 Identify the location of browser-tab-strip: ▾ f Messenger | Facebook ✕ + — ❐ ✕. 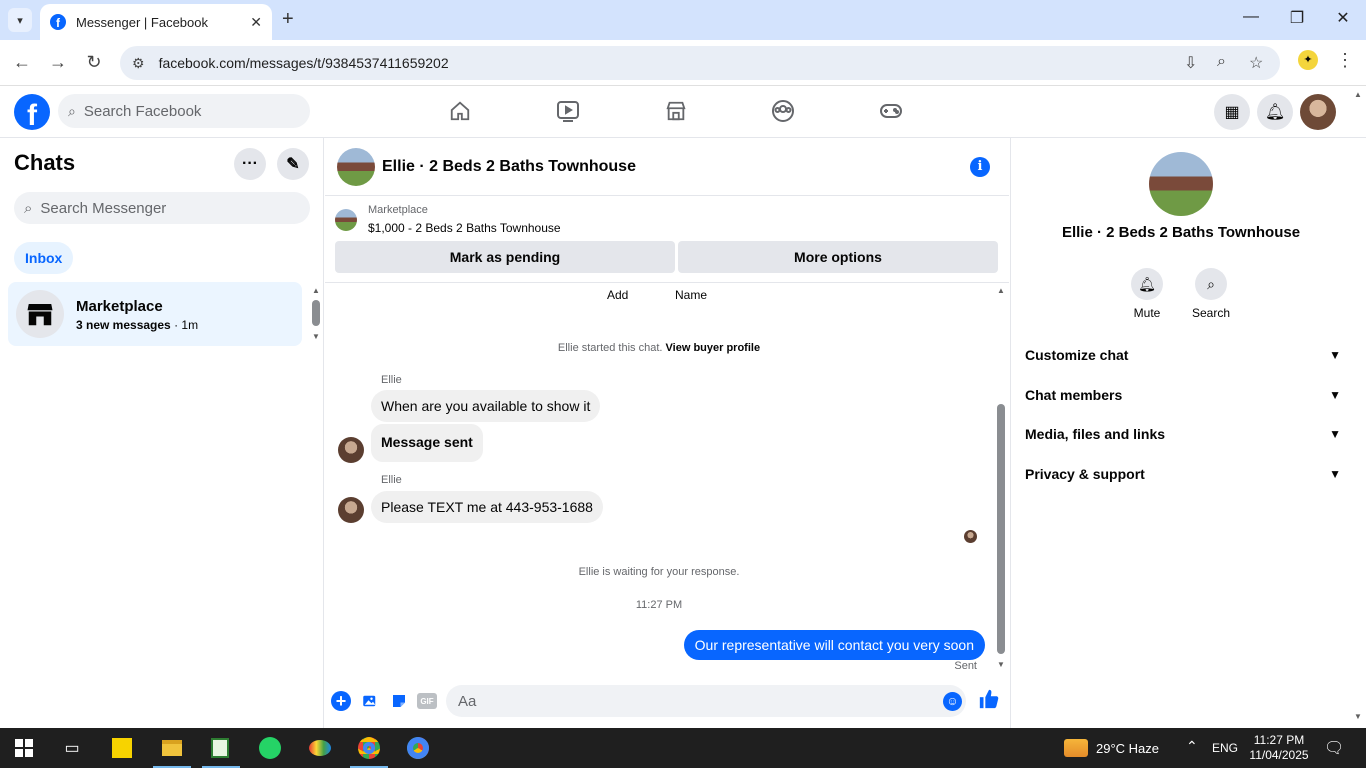
(683, 20).